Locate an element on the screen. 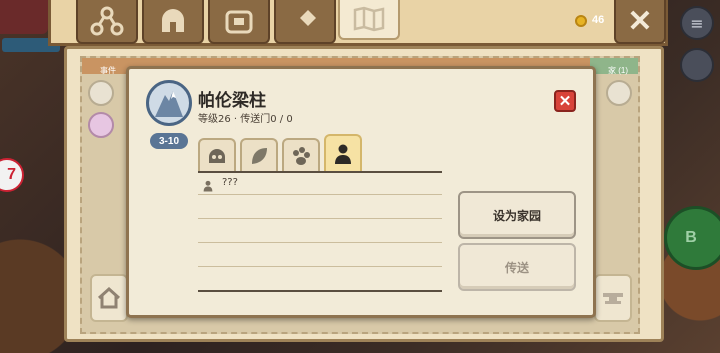  coin-icon is located at coordinates (581, 21).